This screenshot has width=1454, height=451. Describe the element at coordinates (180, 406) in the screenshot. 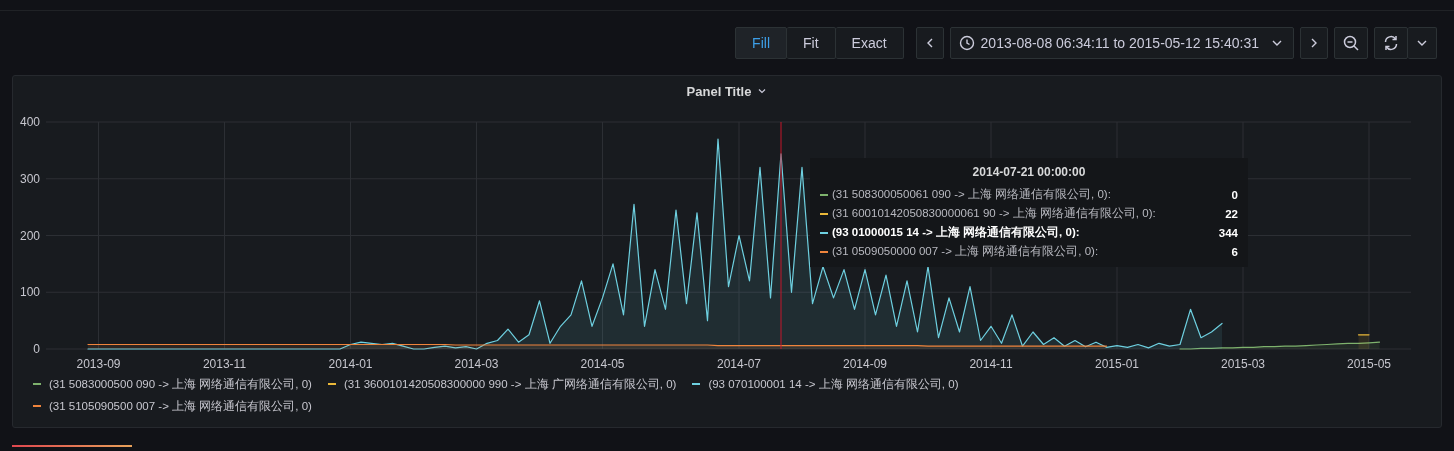

I see `legend-item: (31 5105090500 007 -> 上海 网络通信有限公司, 0)` at that location.